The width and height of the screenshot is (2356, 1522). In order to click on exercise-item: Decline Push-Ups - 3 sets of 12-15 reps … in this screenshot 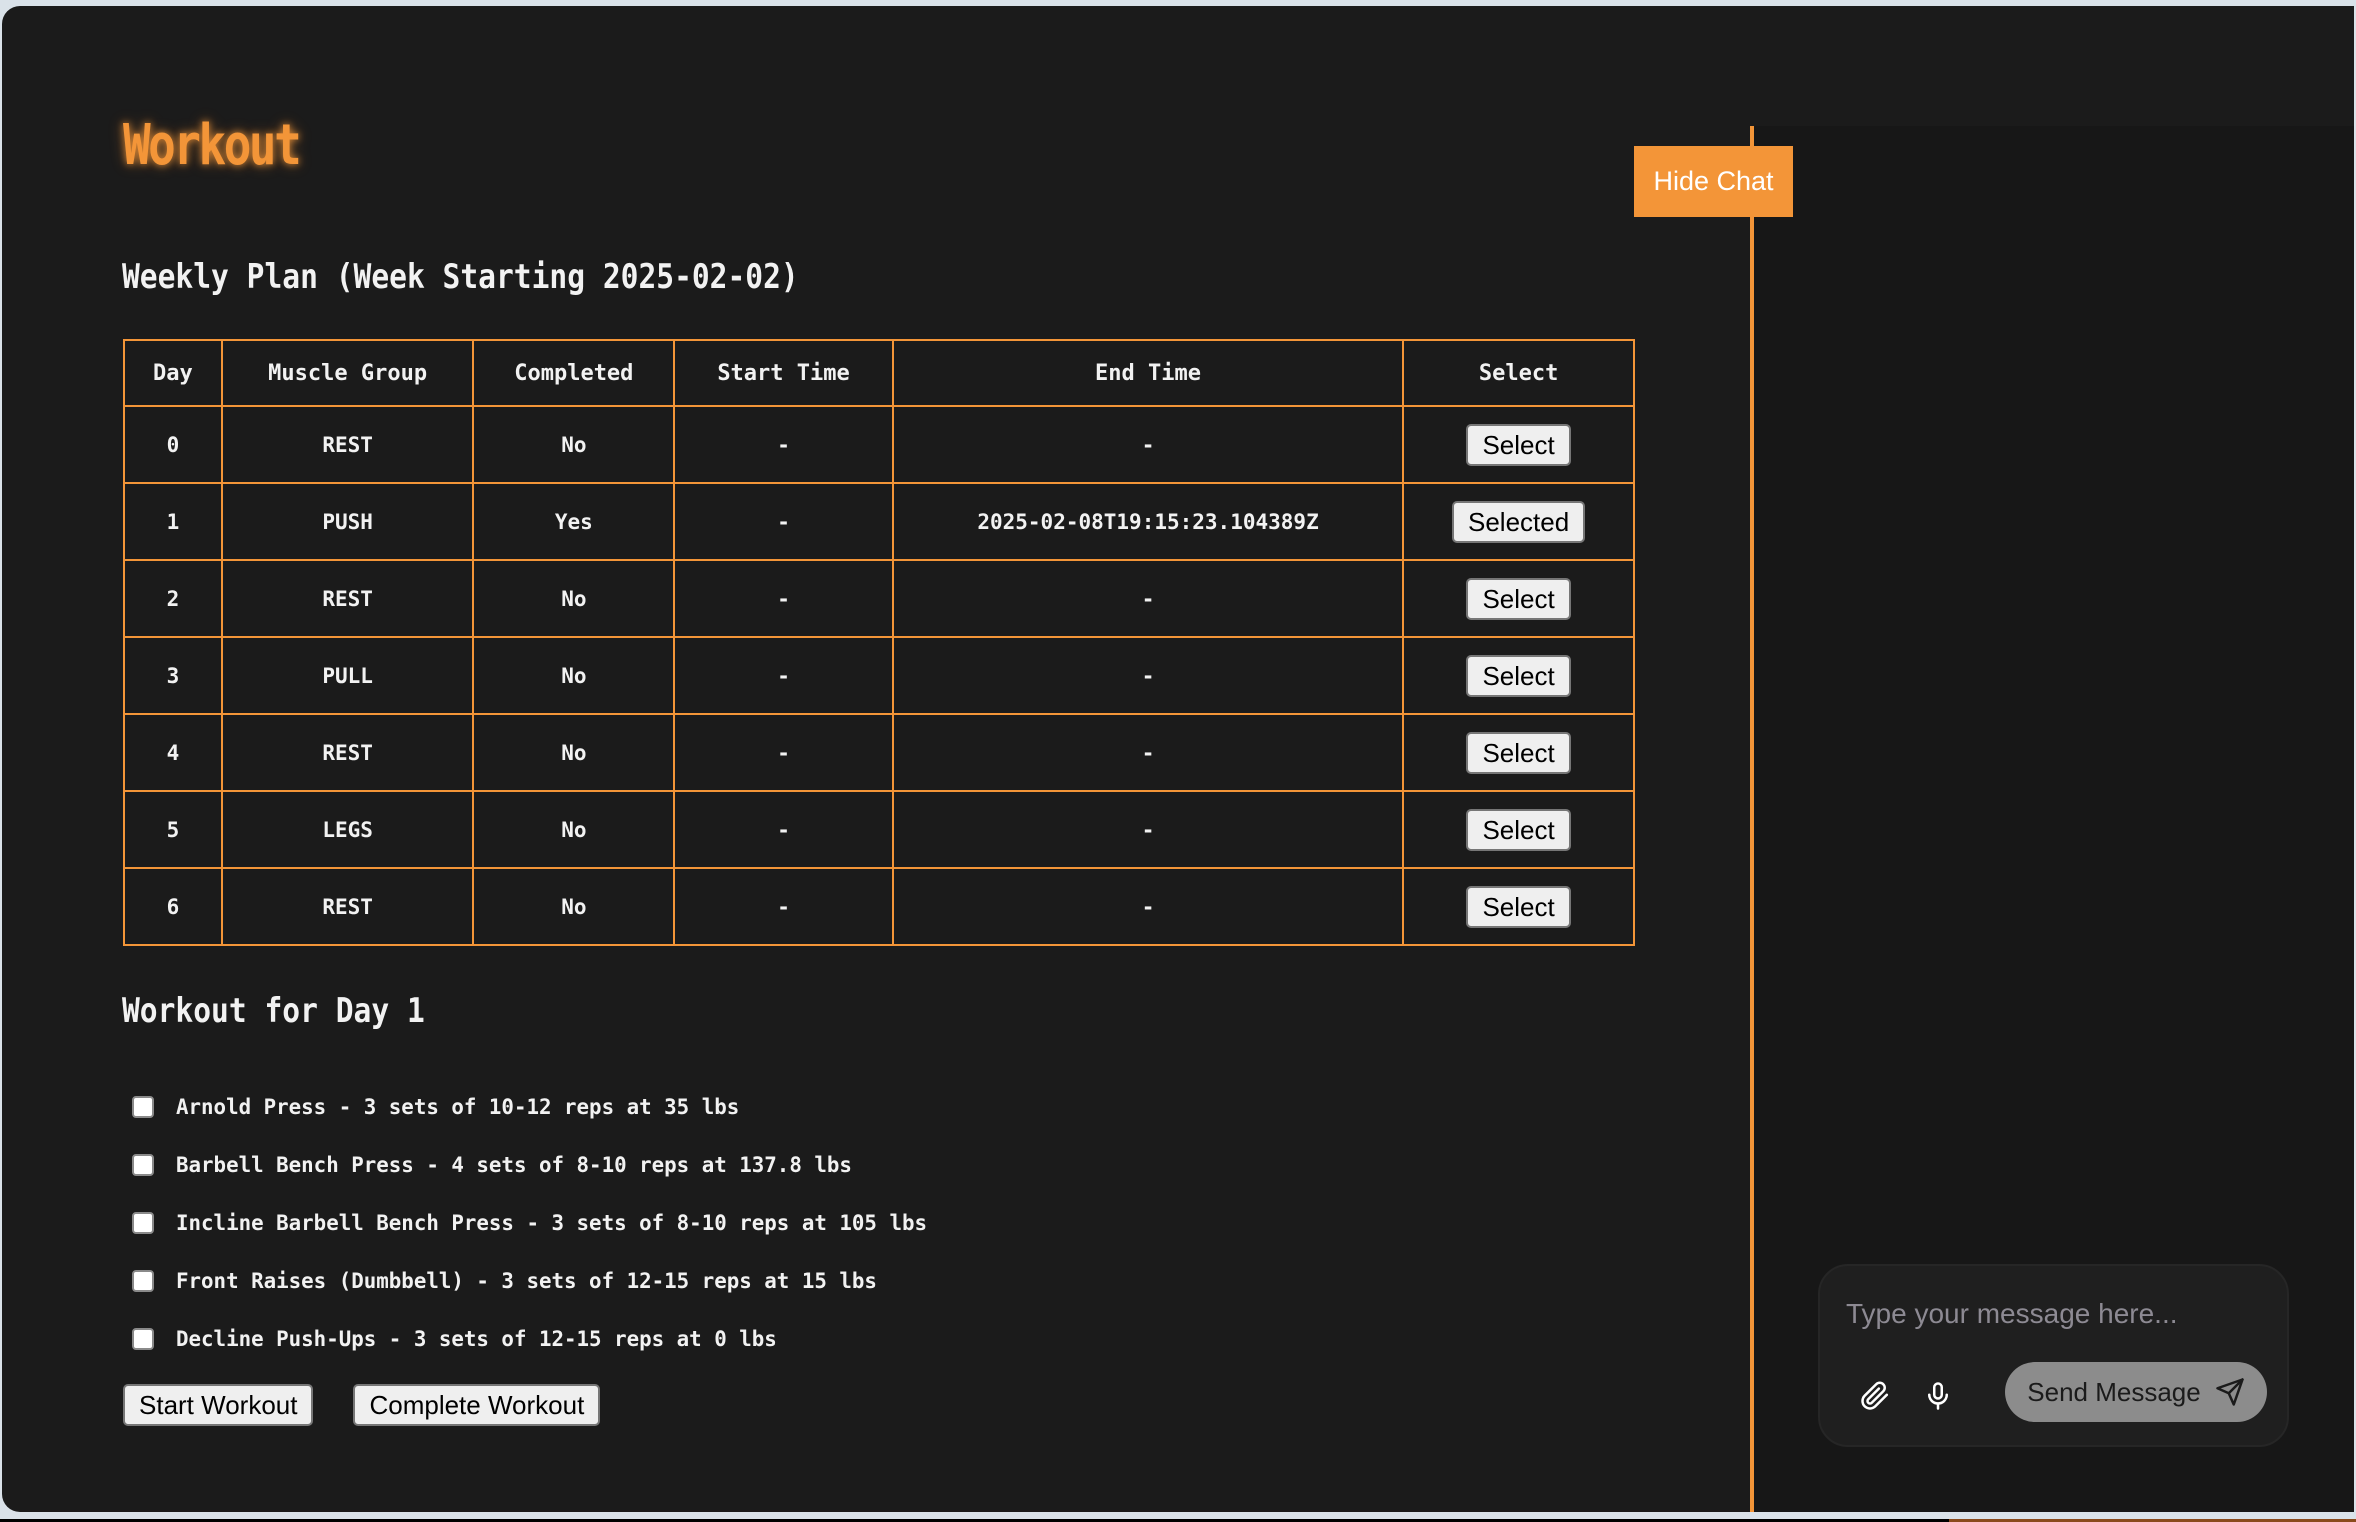, I will do `click(532, 1339)`.